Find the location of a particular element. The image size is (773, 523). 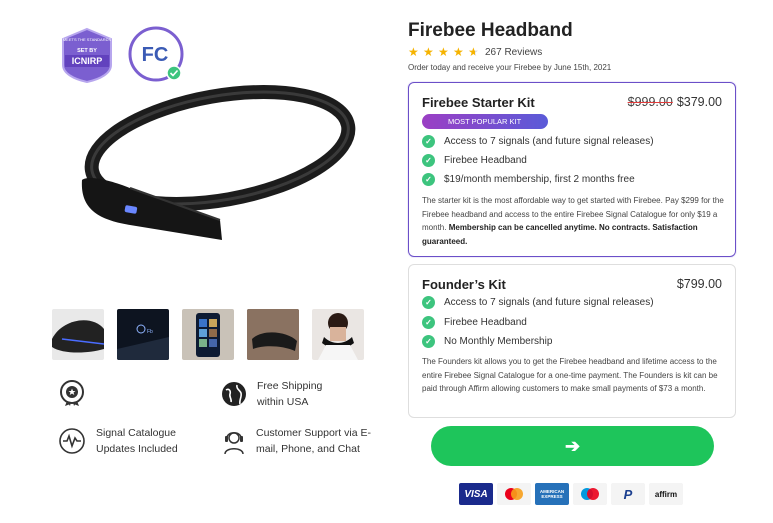

globe-icon is located at coordinates (234, 394).